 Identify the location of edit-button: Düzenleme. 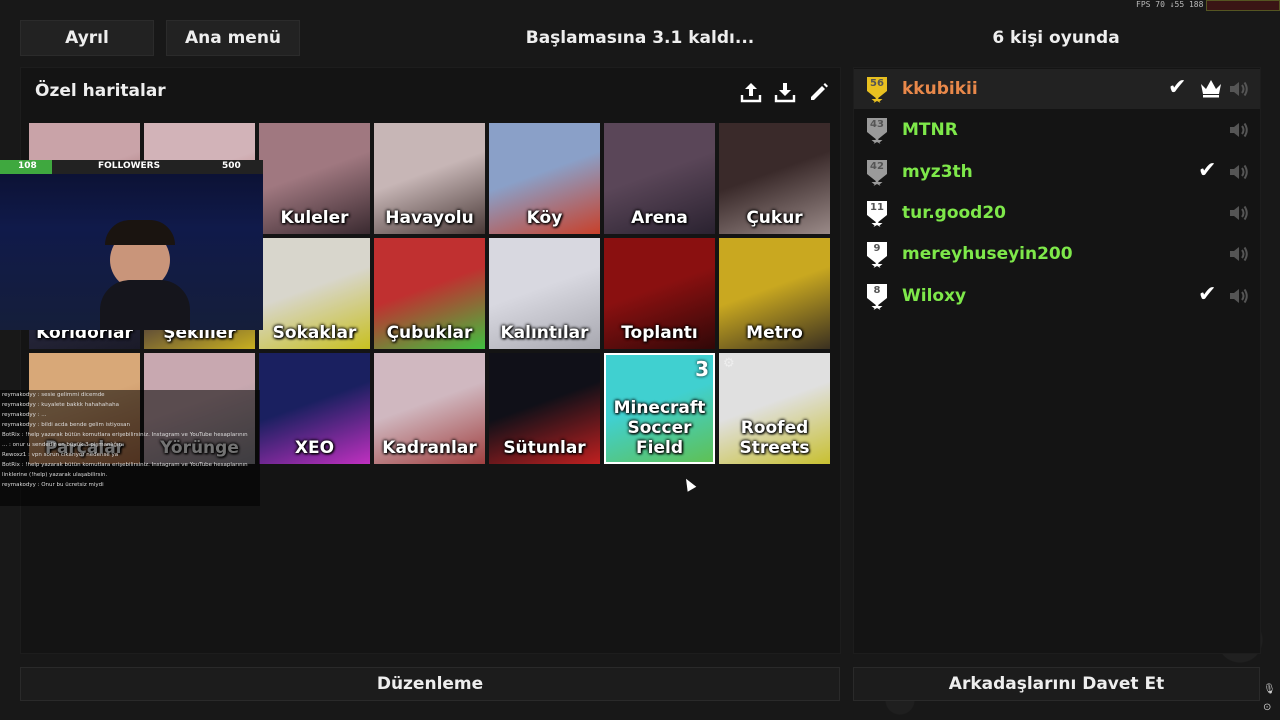
(430, 684).